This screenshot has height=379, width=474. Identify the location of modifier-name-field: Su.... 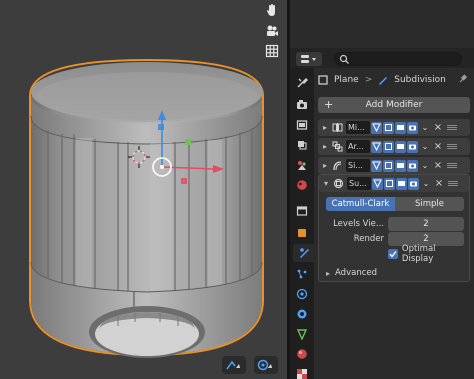
(359, 183).